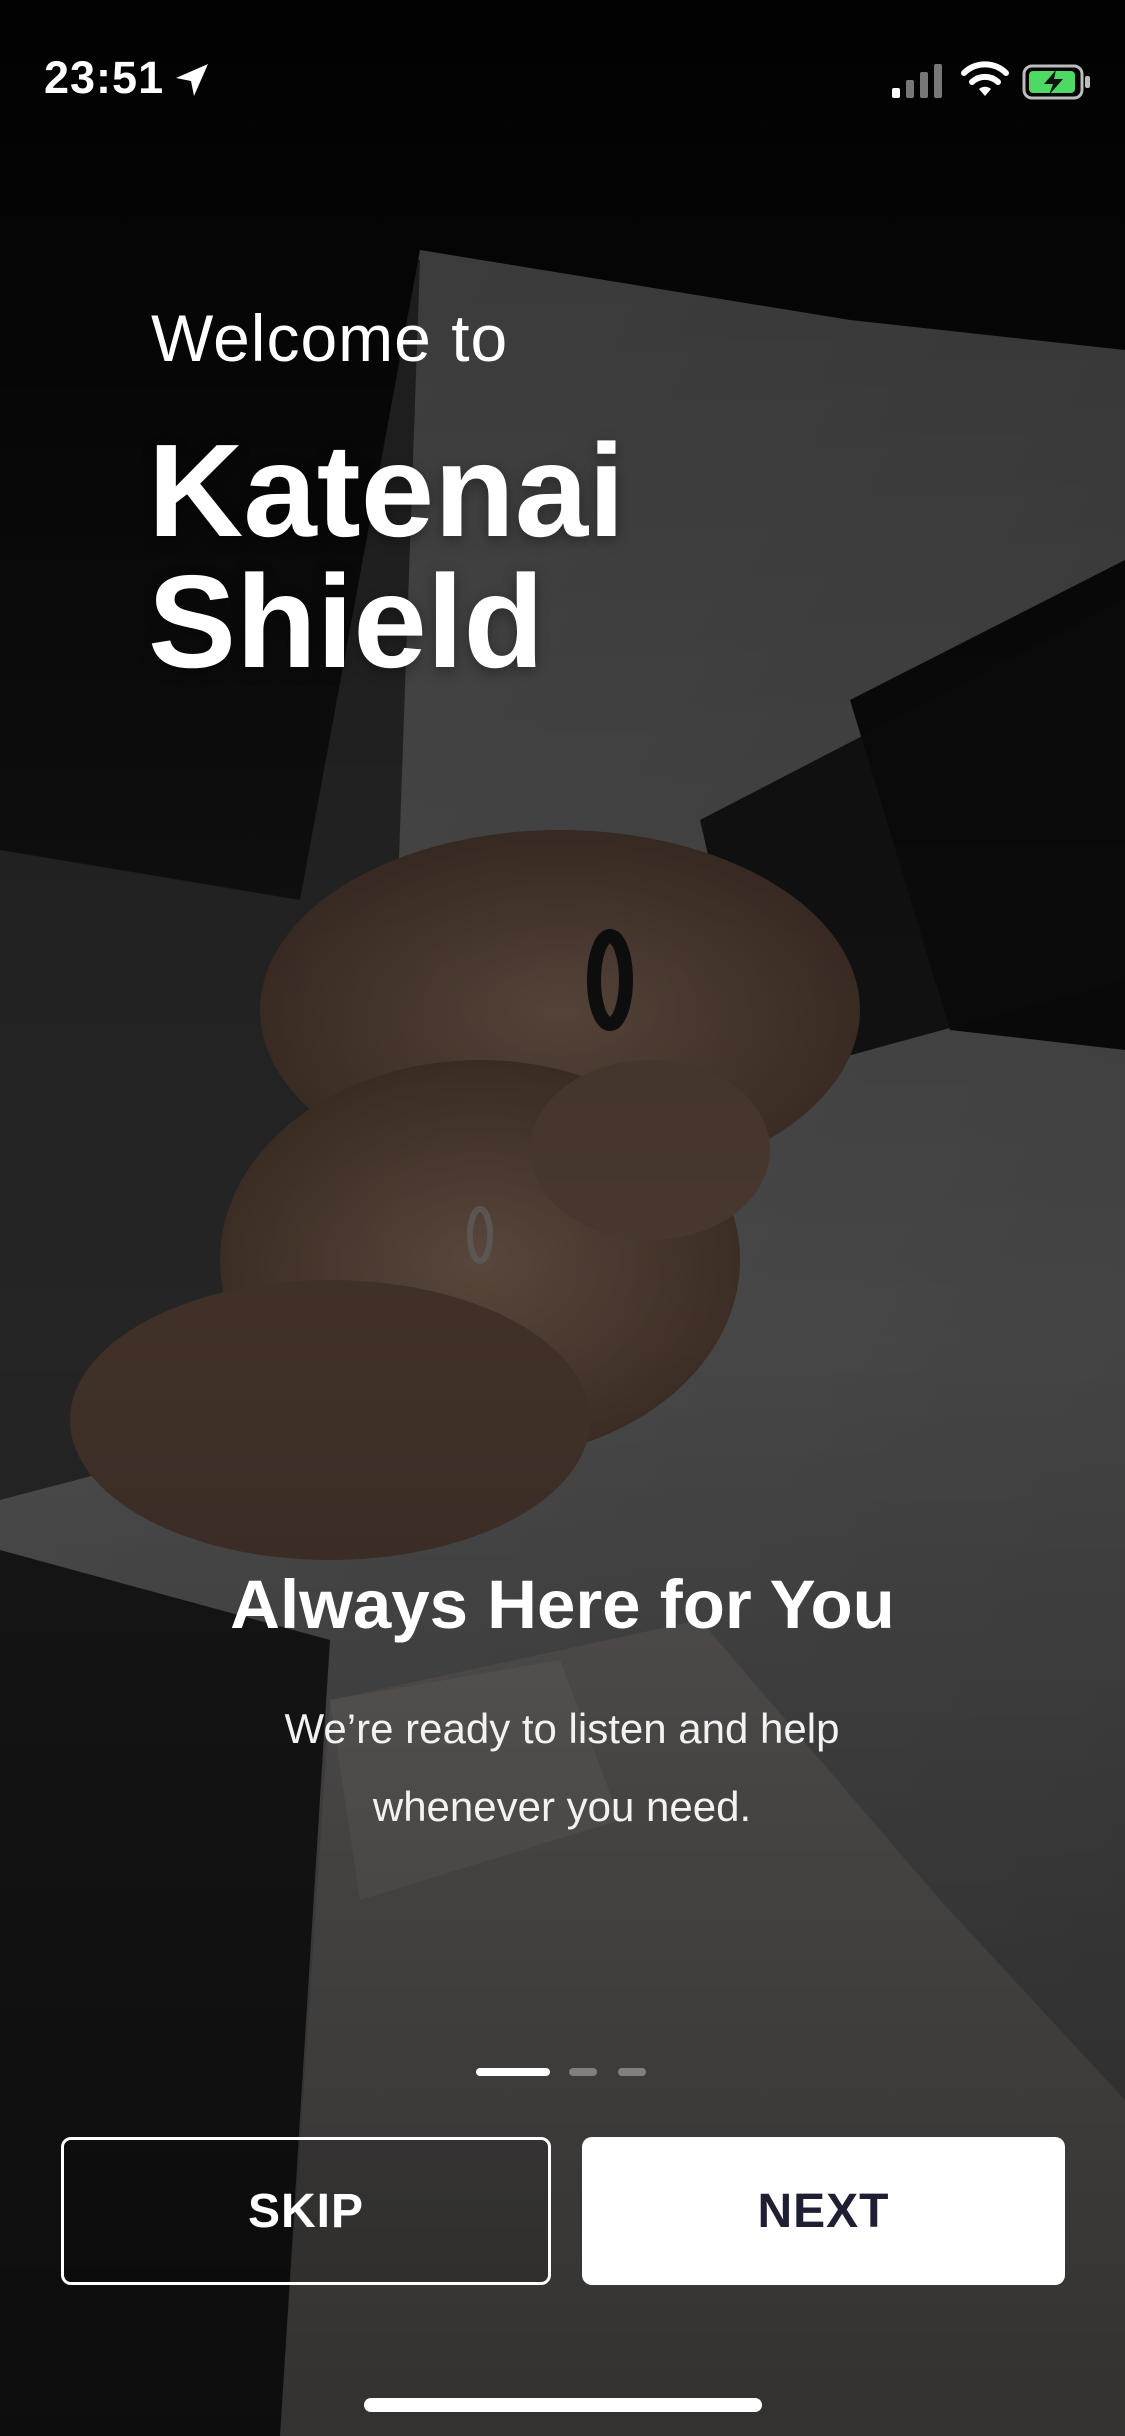  Describe the element at coordinates (985, 78) in the screenshot. I see `wifi-icon` at that location.